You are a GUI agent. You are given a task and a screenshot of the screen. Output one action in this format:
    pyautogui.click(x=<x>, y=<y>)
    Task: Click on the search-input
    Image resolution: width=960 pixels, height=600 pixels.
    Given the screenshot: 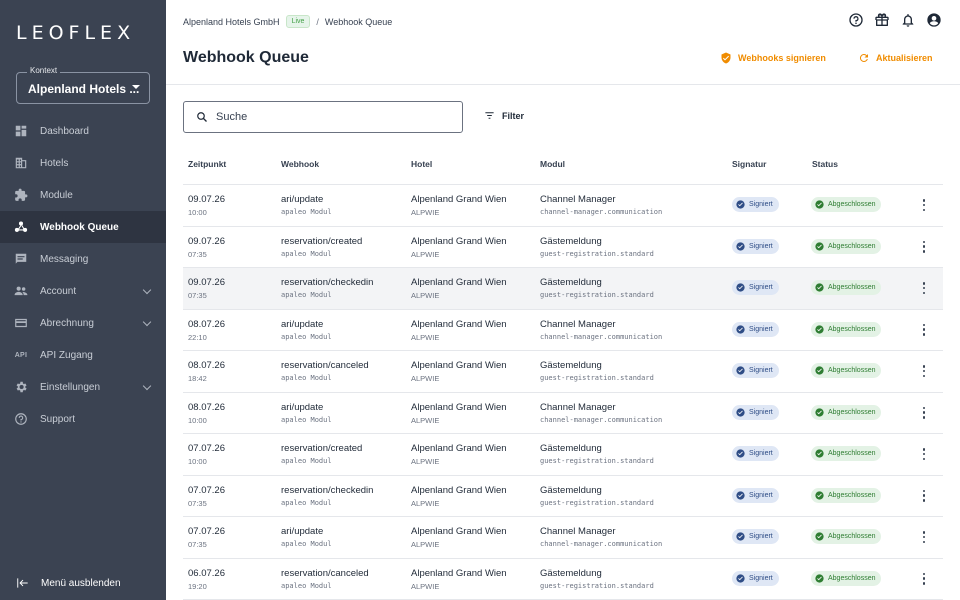 What is the action you would take?
    pyautogui.click(x=326, y=117)
    